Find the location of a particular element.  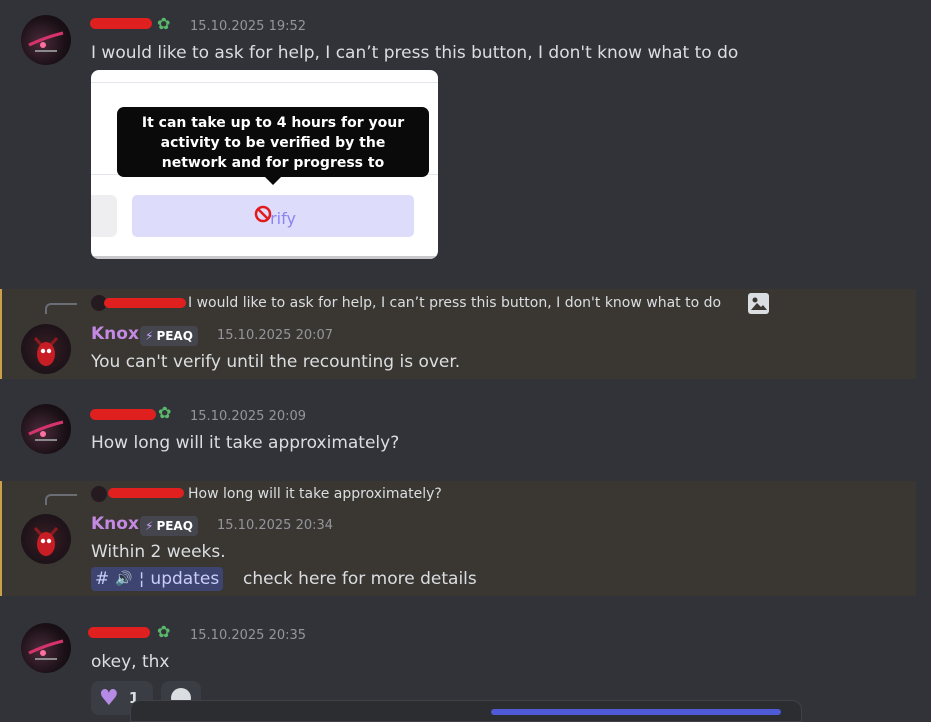

timestamp: 15.10.2025 20:34 is located at coordinates (275, 525).